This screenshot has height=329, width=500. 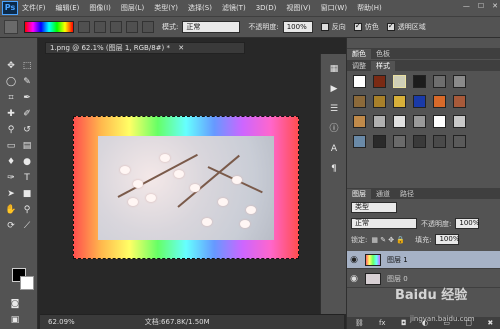 I want to click on marquee-tool-icon: ⬚, so click(x=27, y=66).